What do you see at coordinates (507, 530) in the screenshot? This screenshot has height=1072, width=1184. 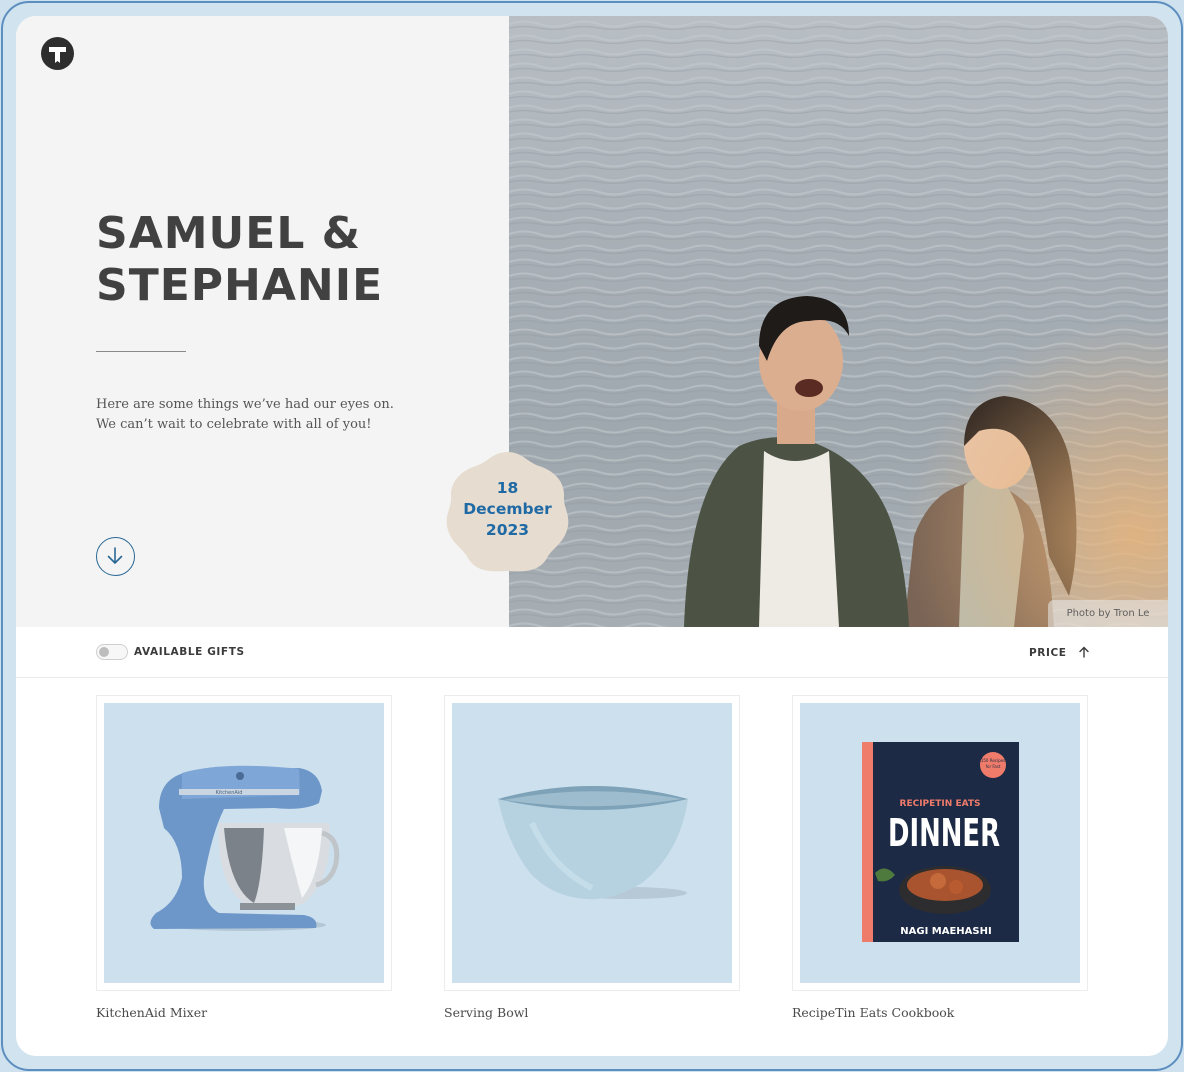 I see `date-year: 2023` at bounding box center [507, 530].